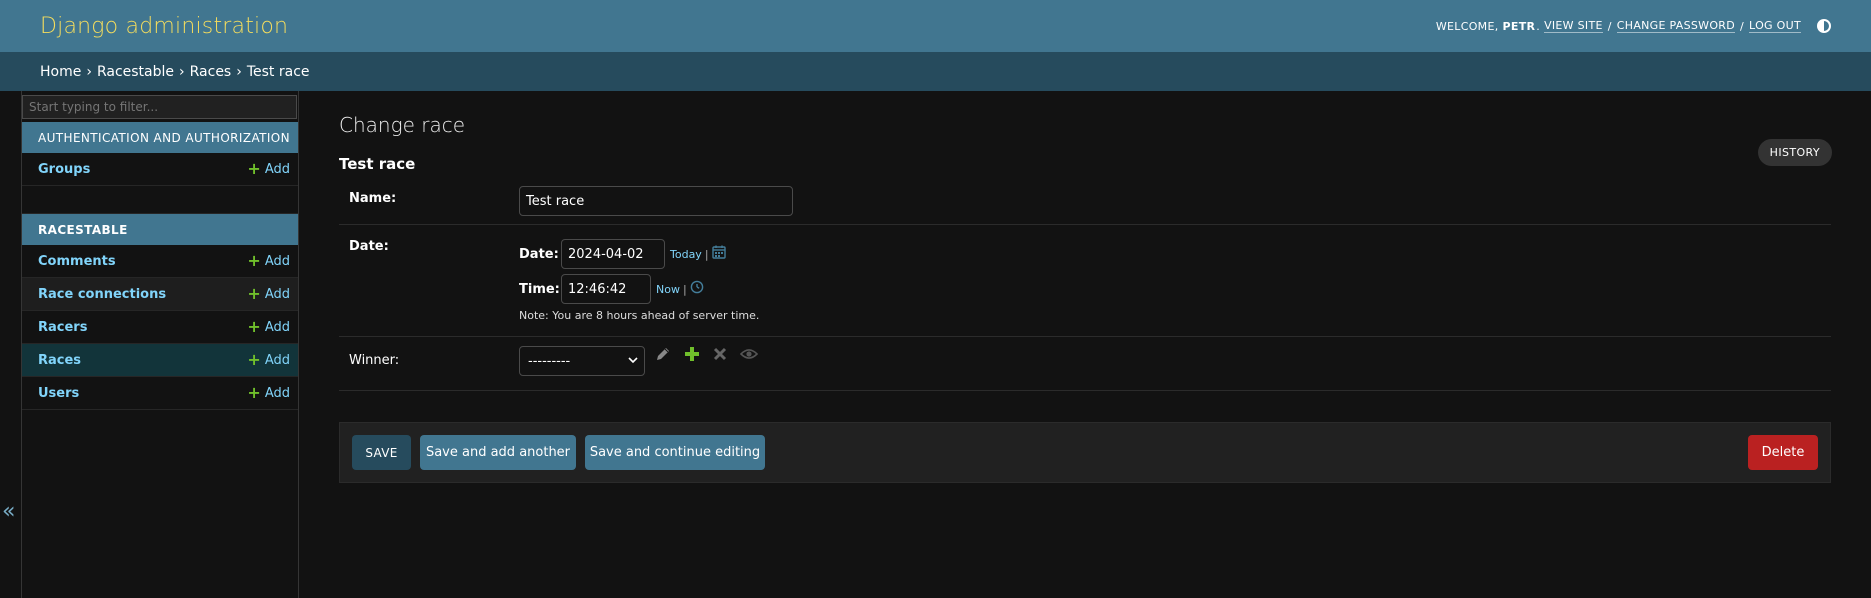 The image size is (1871, 598). I want to click on module-caption: RACESTABLE, so click(160, 229).